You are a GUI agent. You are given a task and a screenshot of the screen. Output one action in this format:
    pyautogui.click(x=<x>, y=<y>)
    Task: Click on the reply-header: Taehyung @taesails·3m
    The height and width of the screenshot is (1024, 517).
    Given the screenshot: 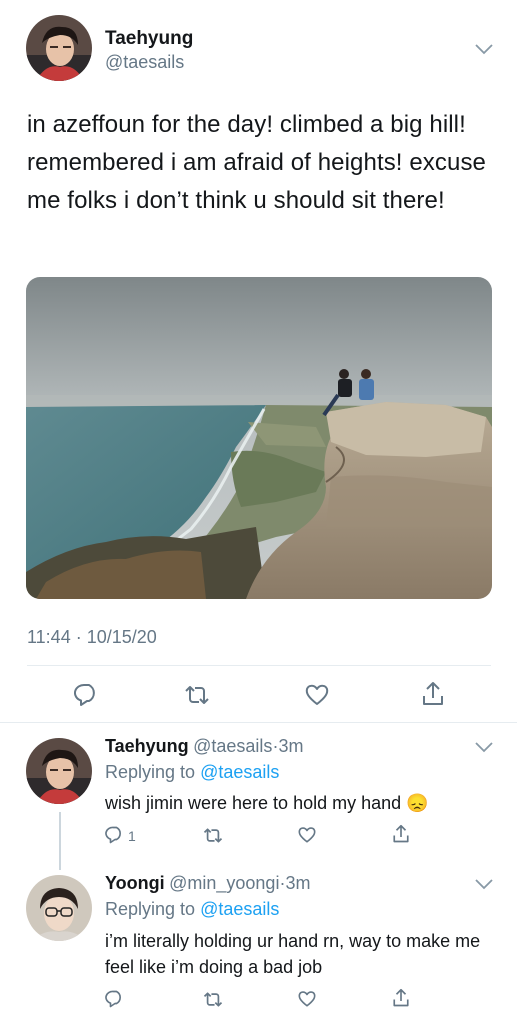 What is the action you would take?
    pyautogui.click(x=204, y=746)
    